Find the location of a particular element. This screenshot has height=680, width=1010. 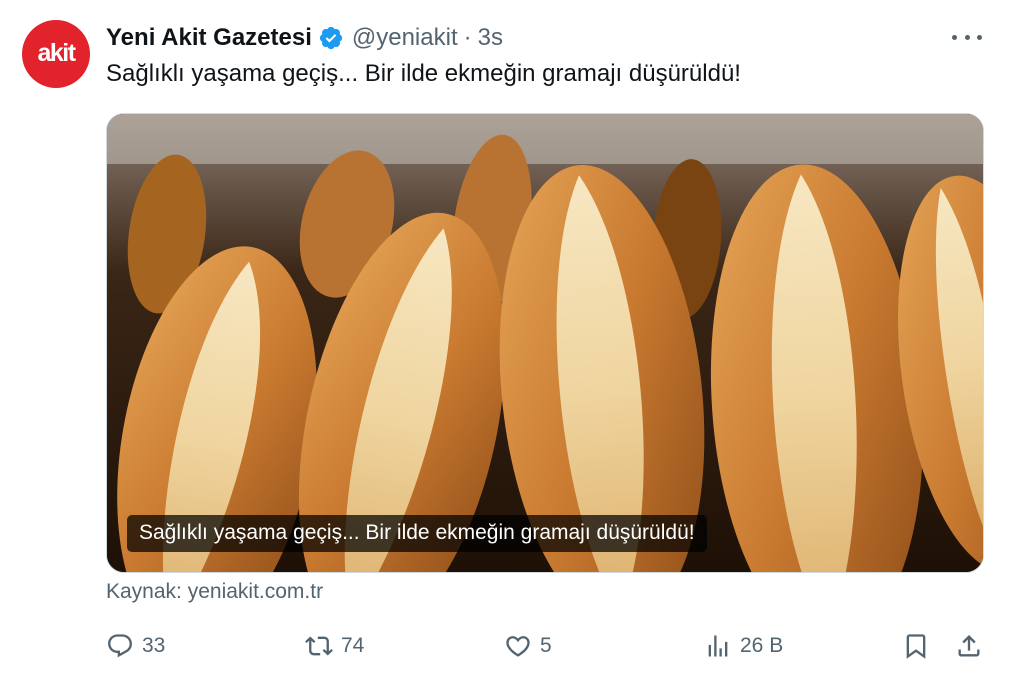

like-button: 5 is located at coordinates (528, 646).